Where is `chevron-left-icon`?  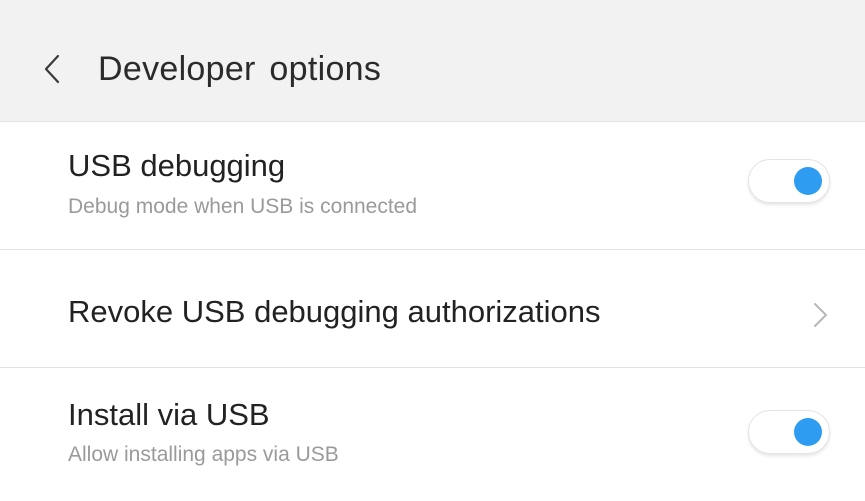
chevron-left-icon is located at coordinates (52, 69).